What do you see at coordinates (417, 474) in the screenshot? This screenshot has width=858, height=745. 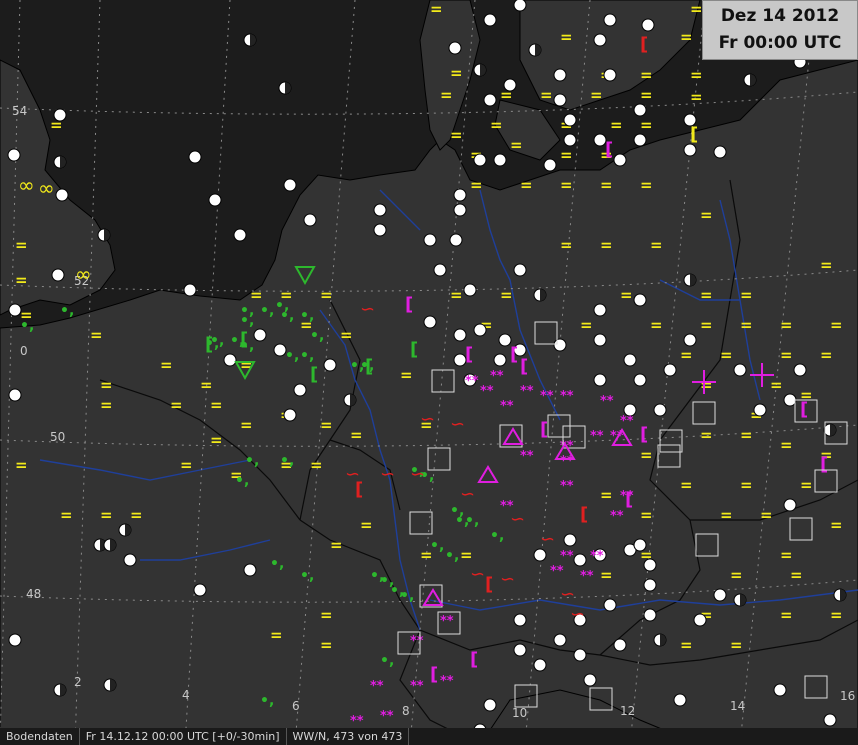 I see `freezing-rain-symbol: ∽` at bounding box center [417, 474].